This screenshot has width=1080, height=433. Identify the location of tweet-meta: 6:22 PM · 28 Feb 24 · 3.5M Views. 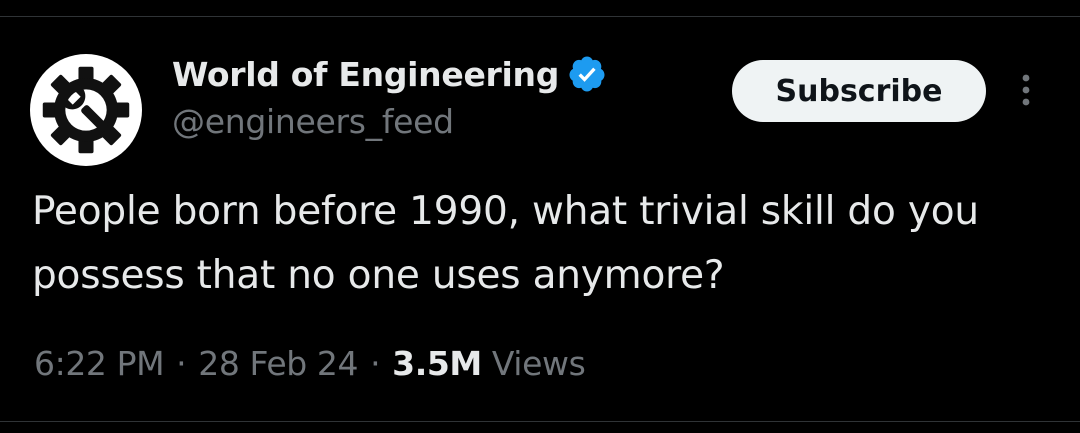
(310, 363).